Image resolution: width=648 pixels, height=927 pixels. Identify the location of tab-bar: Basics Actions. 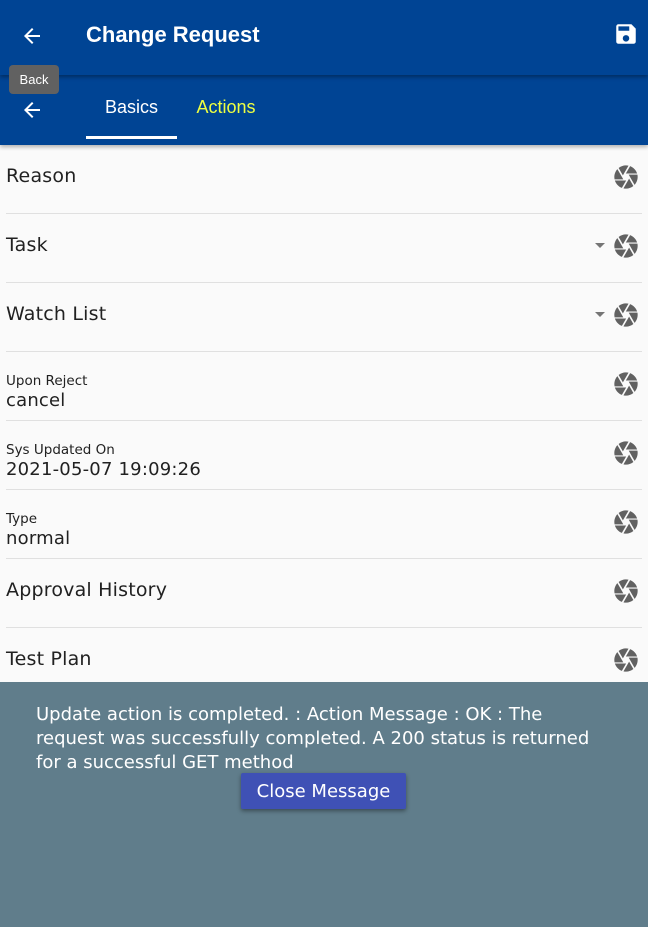
(324, 110).